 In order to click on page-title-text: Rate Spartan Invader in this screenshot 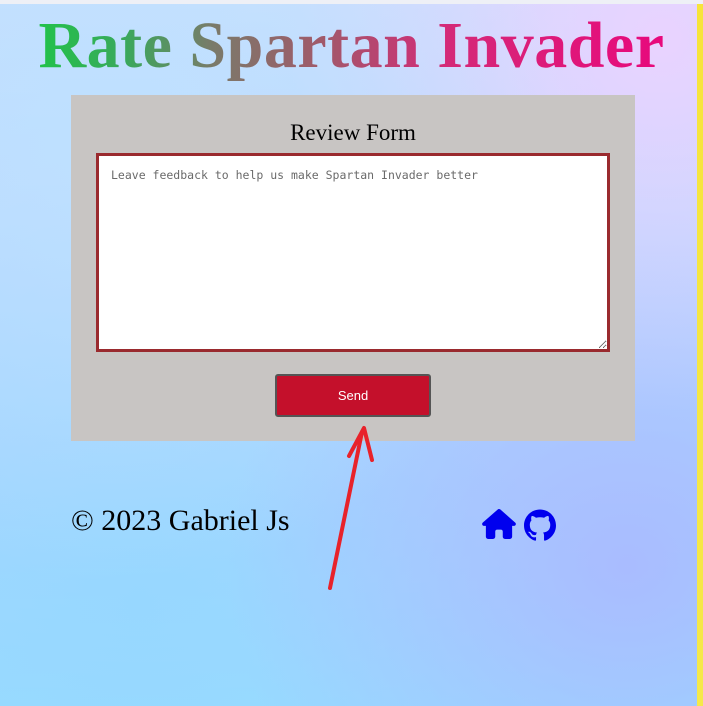, I will do `click(351, 45)`.